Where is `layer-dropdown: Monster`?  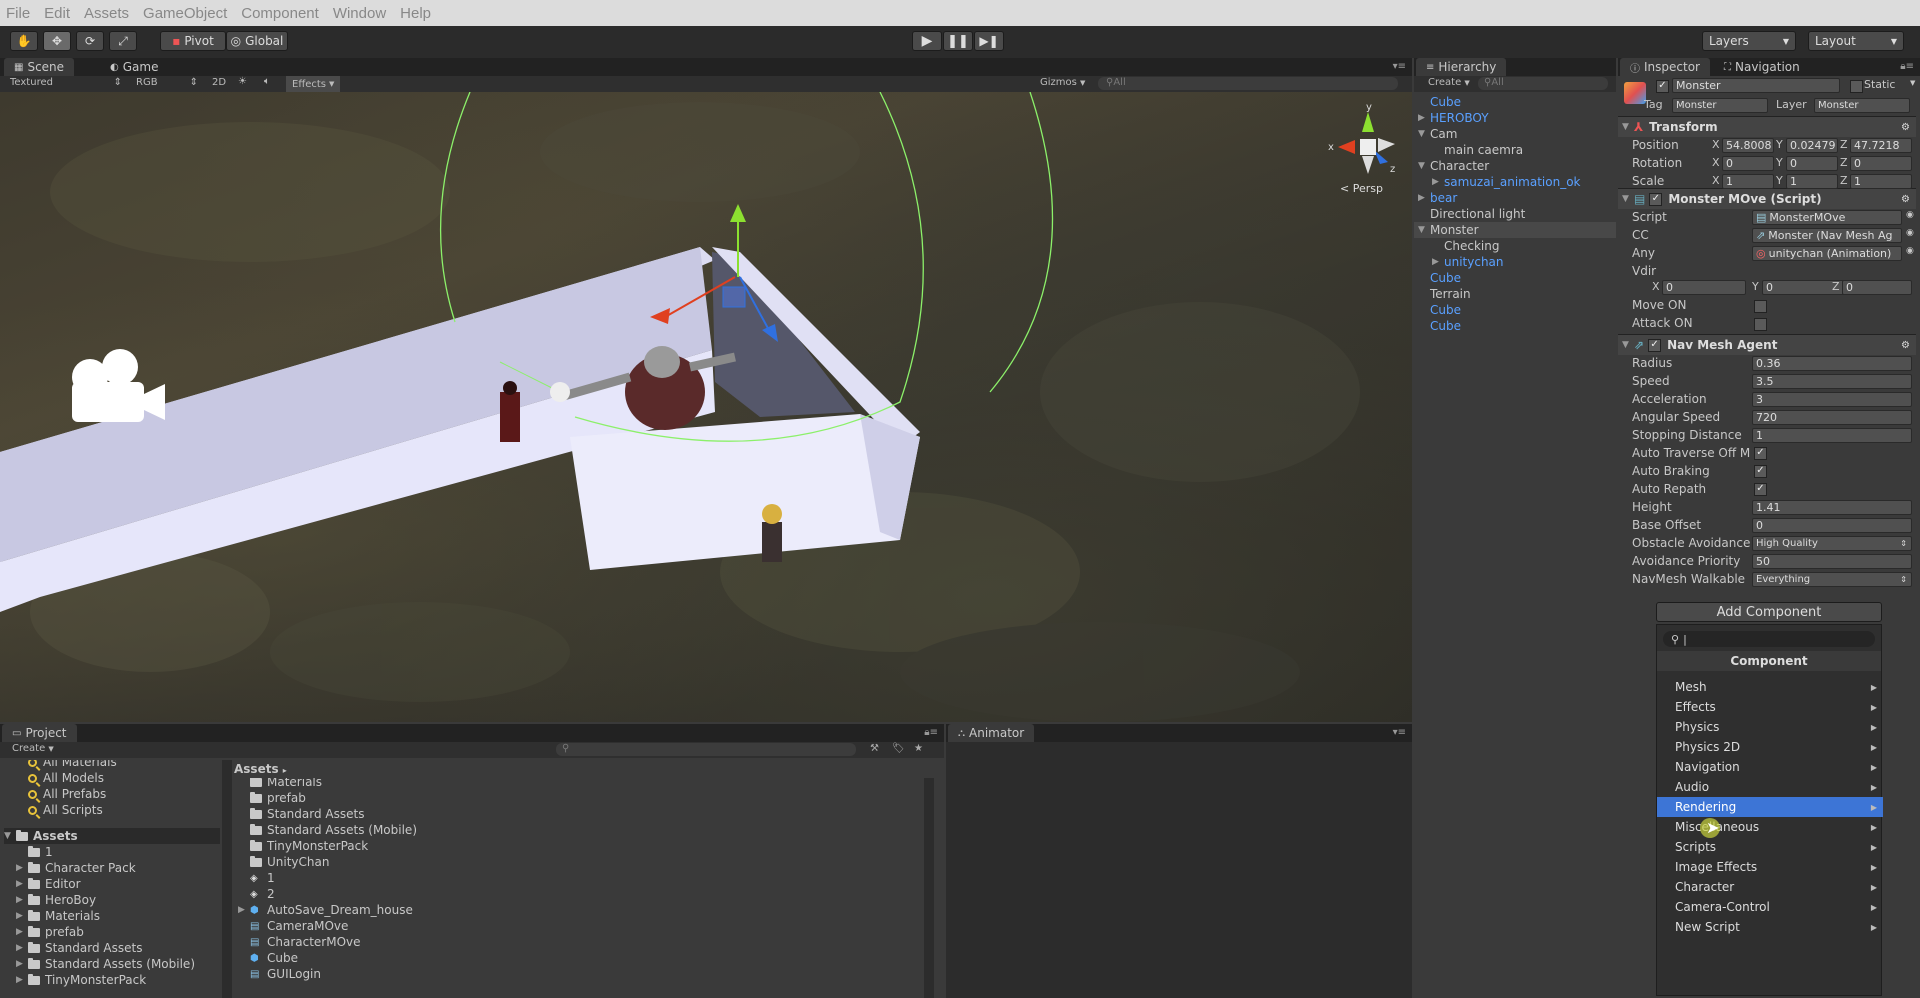
layer-dropdown: Monster is located at coordinates (1862, 105).